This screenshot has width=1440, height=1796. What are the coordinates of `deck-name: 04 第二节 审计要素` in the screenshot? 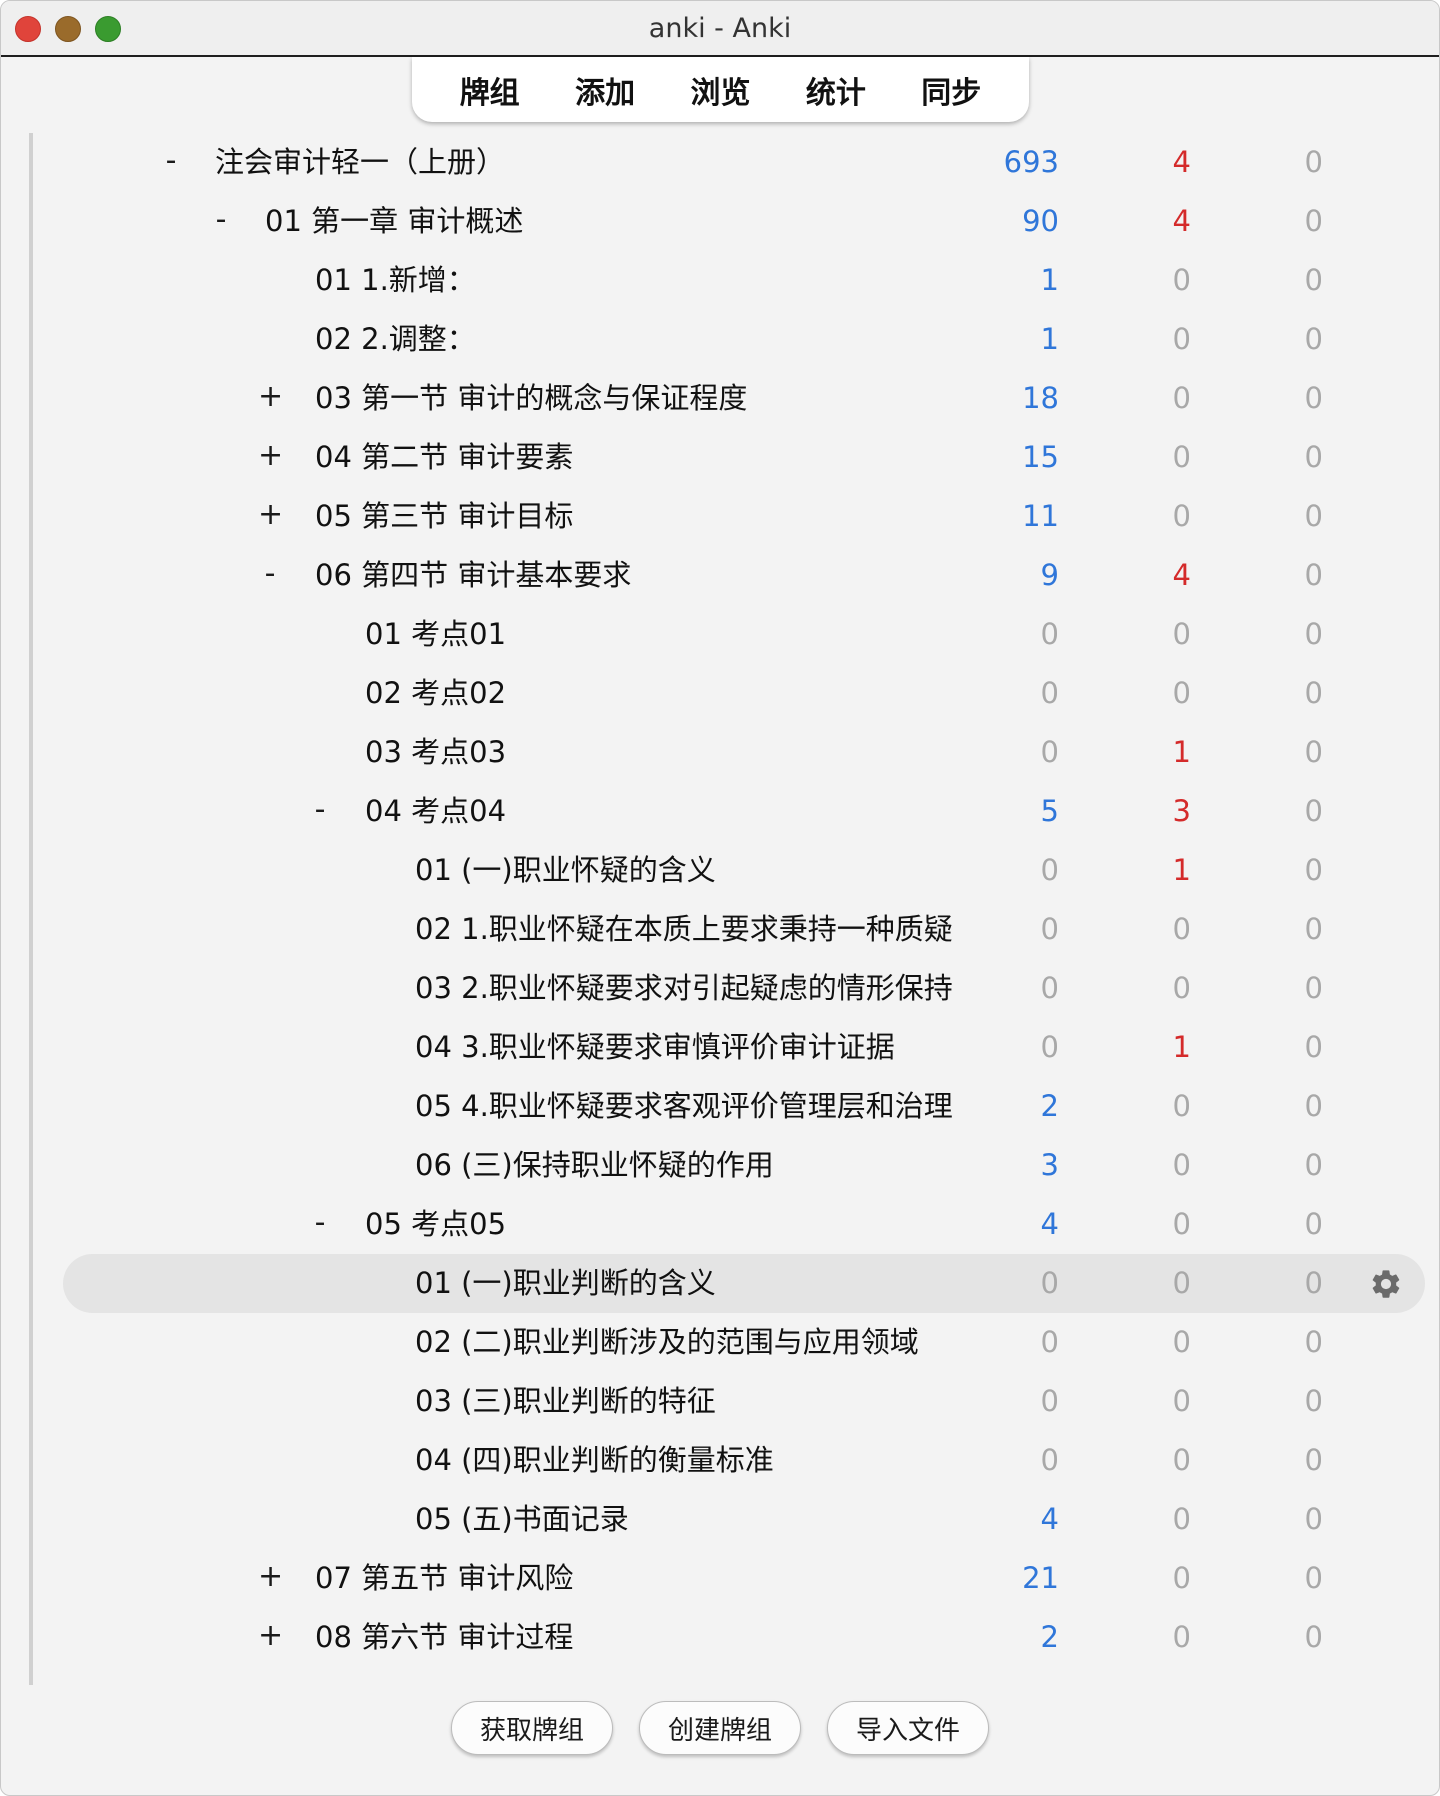 It's located at (444, 457).